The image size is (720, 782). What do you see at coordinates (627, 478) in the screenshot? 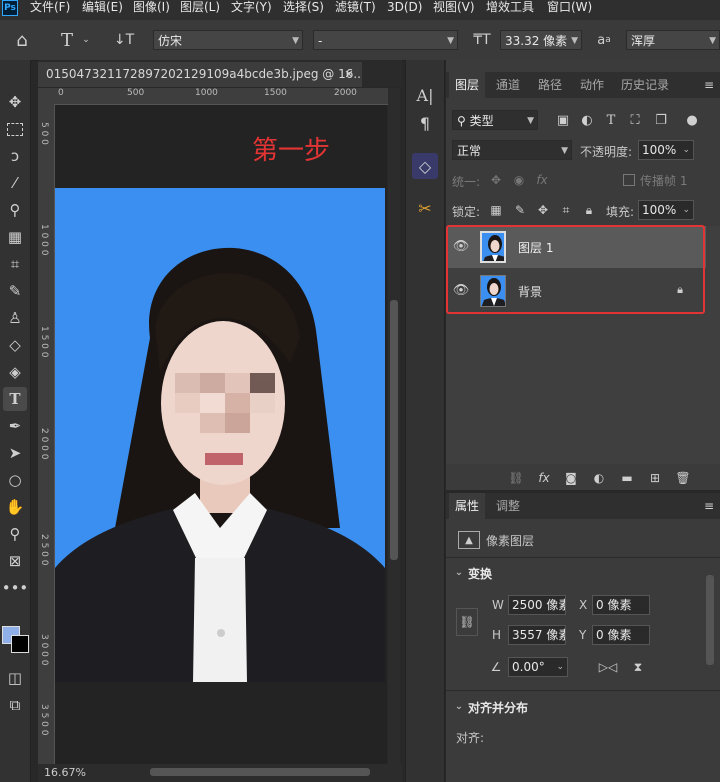
I see `new-group-icon: ▬` at bounding box center [627, 478].